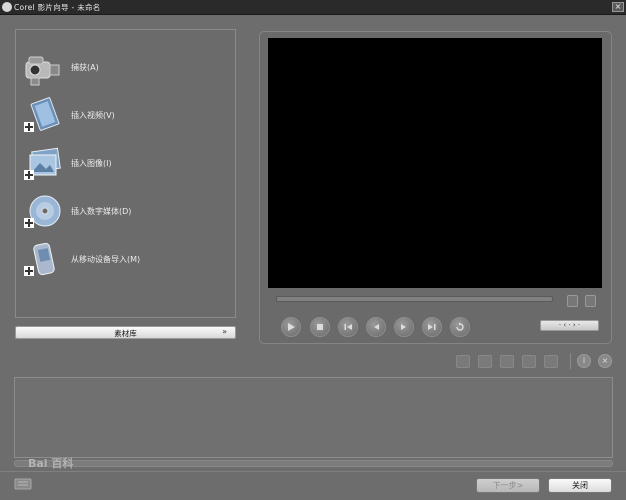 This screenshot has width=626, height=500. I want to click on window-title: Corel 影片向导 - 未命名, so click(57, 7).